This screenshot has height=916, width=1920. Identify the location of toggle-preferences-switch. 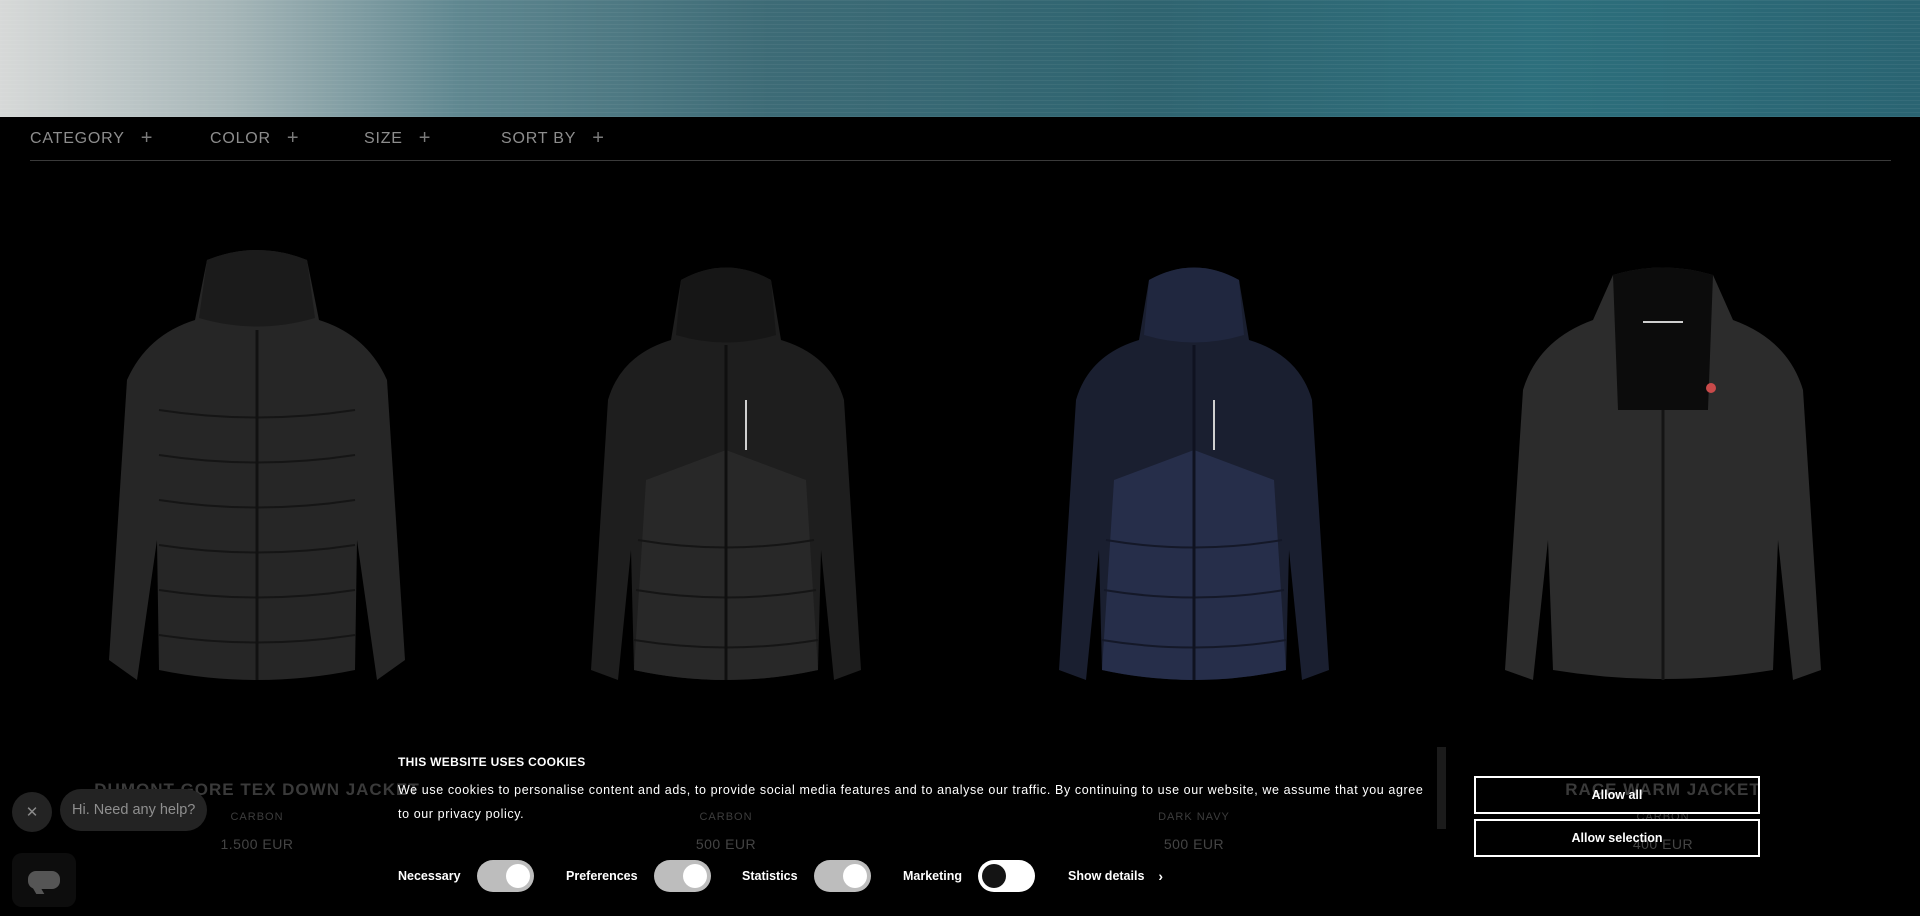
(682, 876).